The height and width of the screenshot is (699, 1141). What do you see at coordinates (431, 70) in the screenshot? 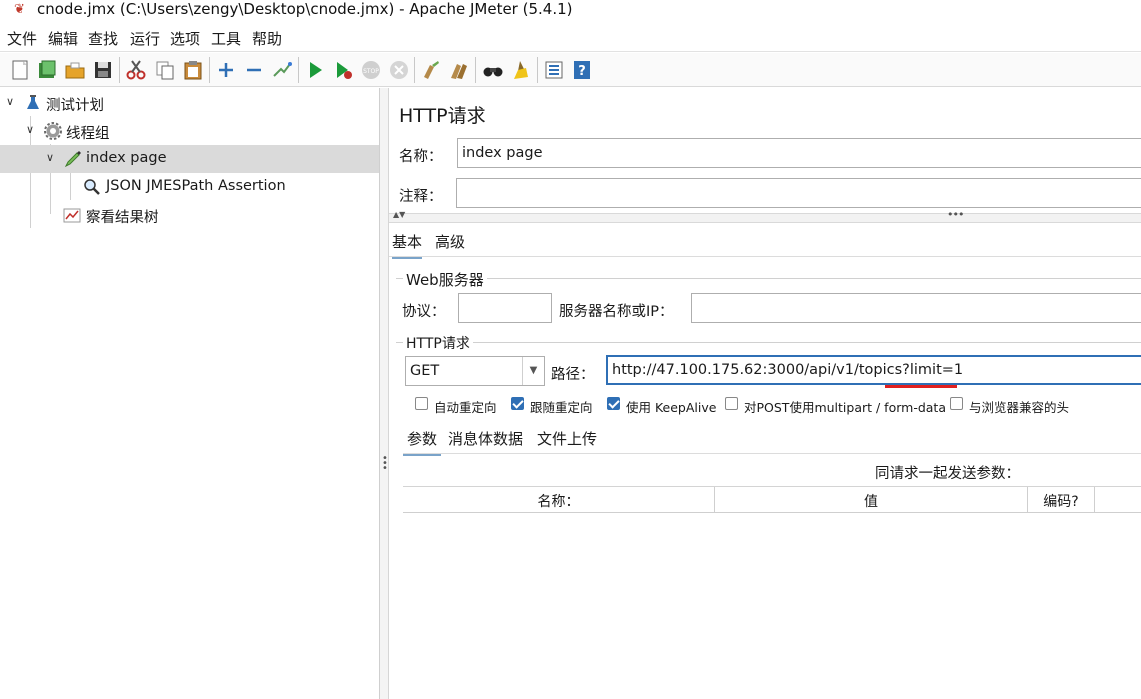
I see `clear-icon` at bounding box center [431, 70].